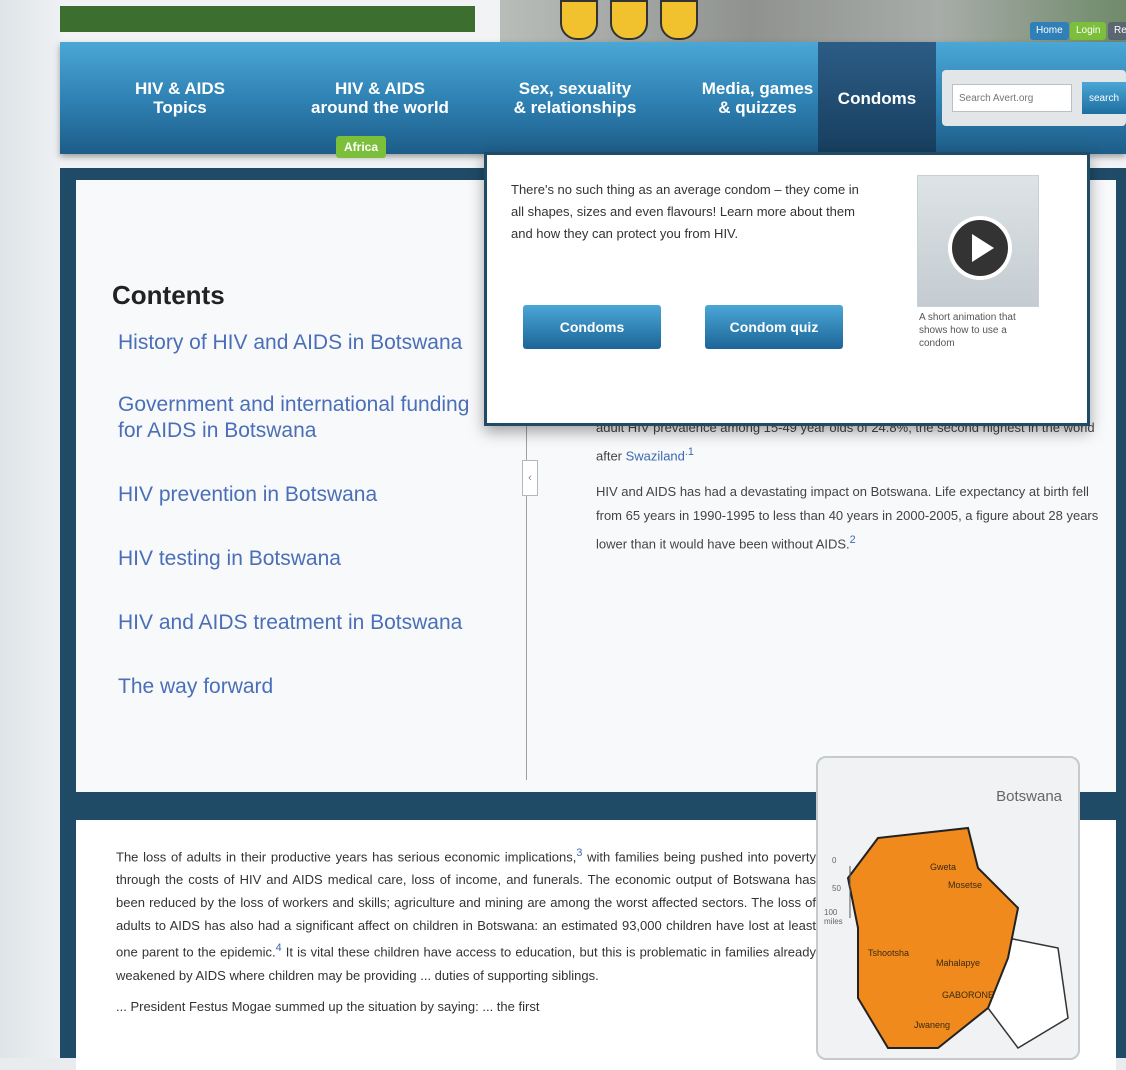 The image size is (1126, 1070). What do you see at coordinates (757, 88) in the screenshot?
I see `nav-item-label: Media, games` at bounding box center [757, 88].